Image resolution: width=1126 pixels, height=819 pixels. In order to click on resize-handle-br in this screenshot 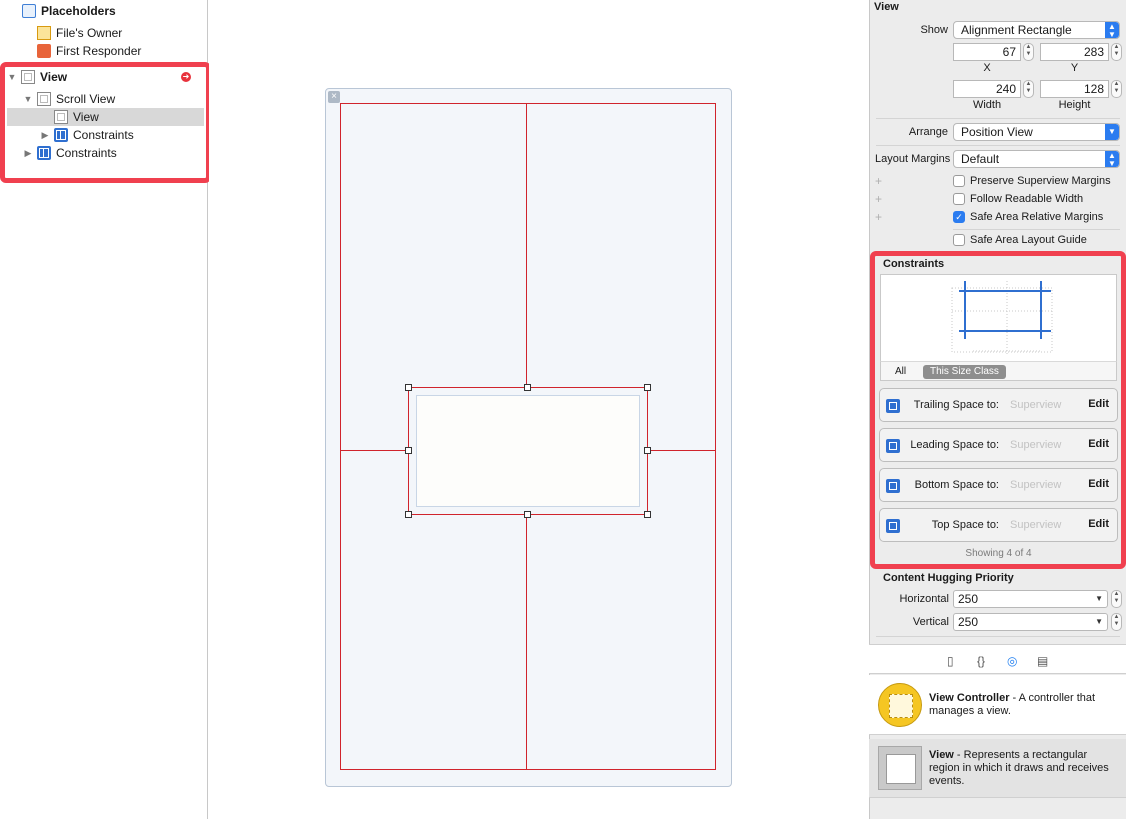, I will do `click(647, 514)`.